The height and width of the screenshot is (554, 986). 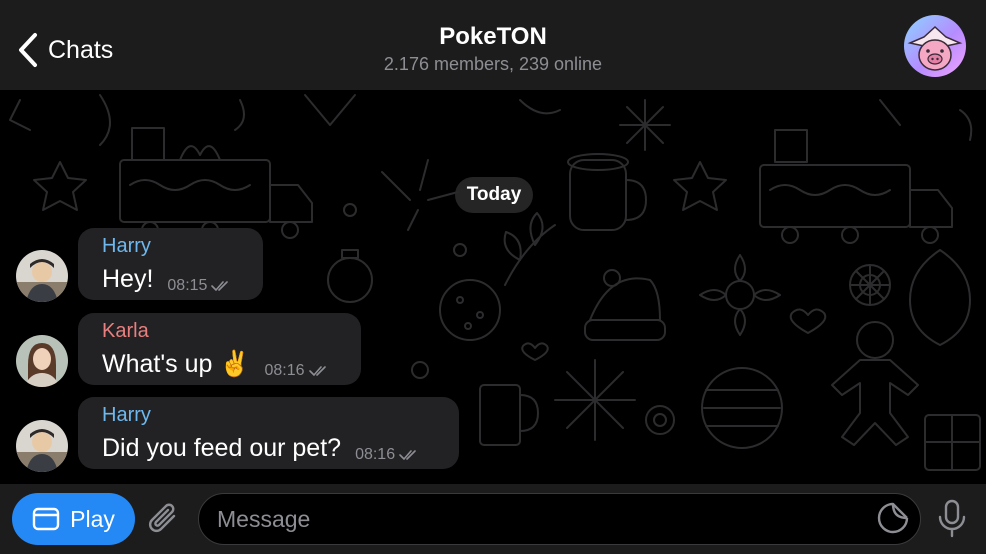 I want to click on chat-title: PokeTON, so click(x=493, y=36).